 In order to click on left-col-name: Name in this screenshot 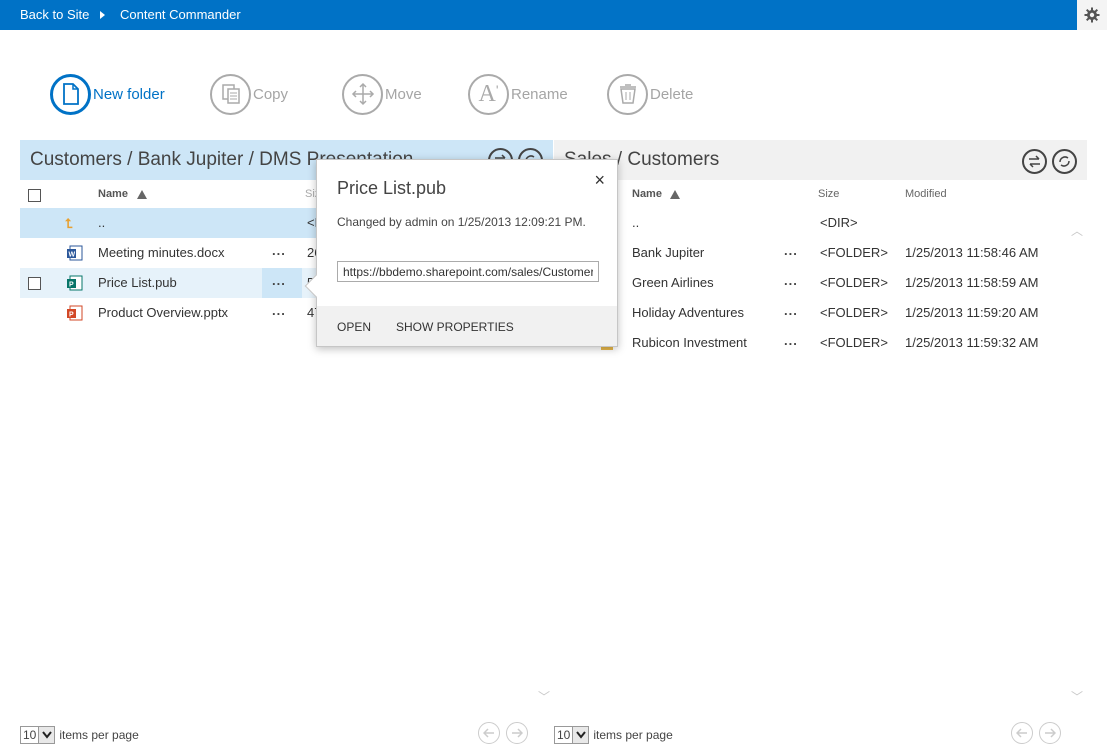, I will do `click(113, 194)`.